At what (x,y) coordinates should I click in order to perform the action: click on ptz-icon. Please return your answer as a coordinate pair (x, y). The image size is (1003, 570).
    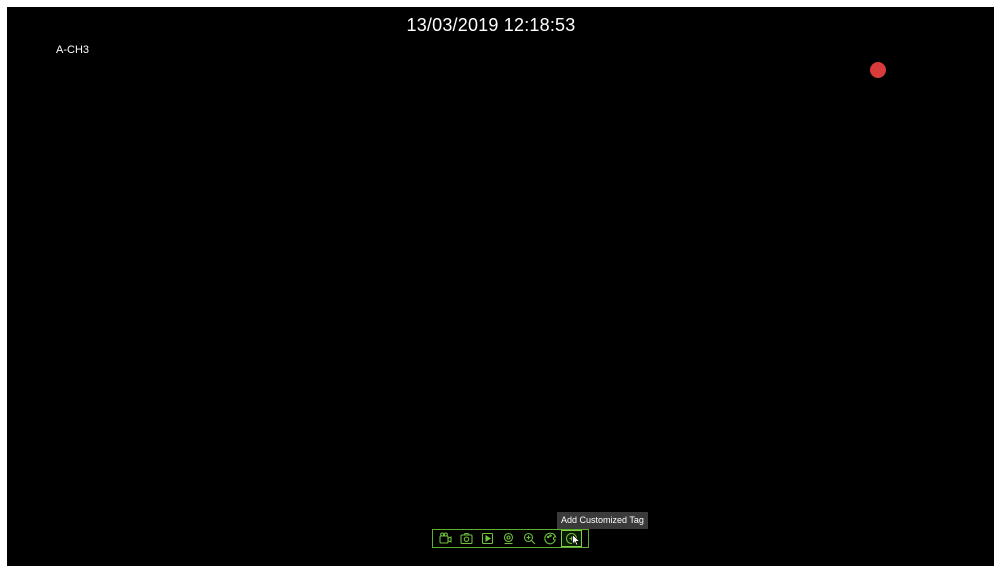
    Looking at the image, I should click on (508, 538).